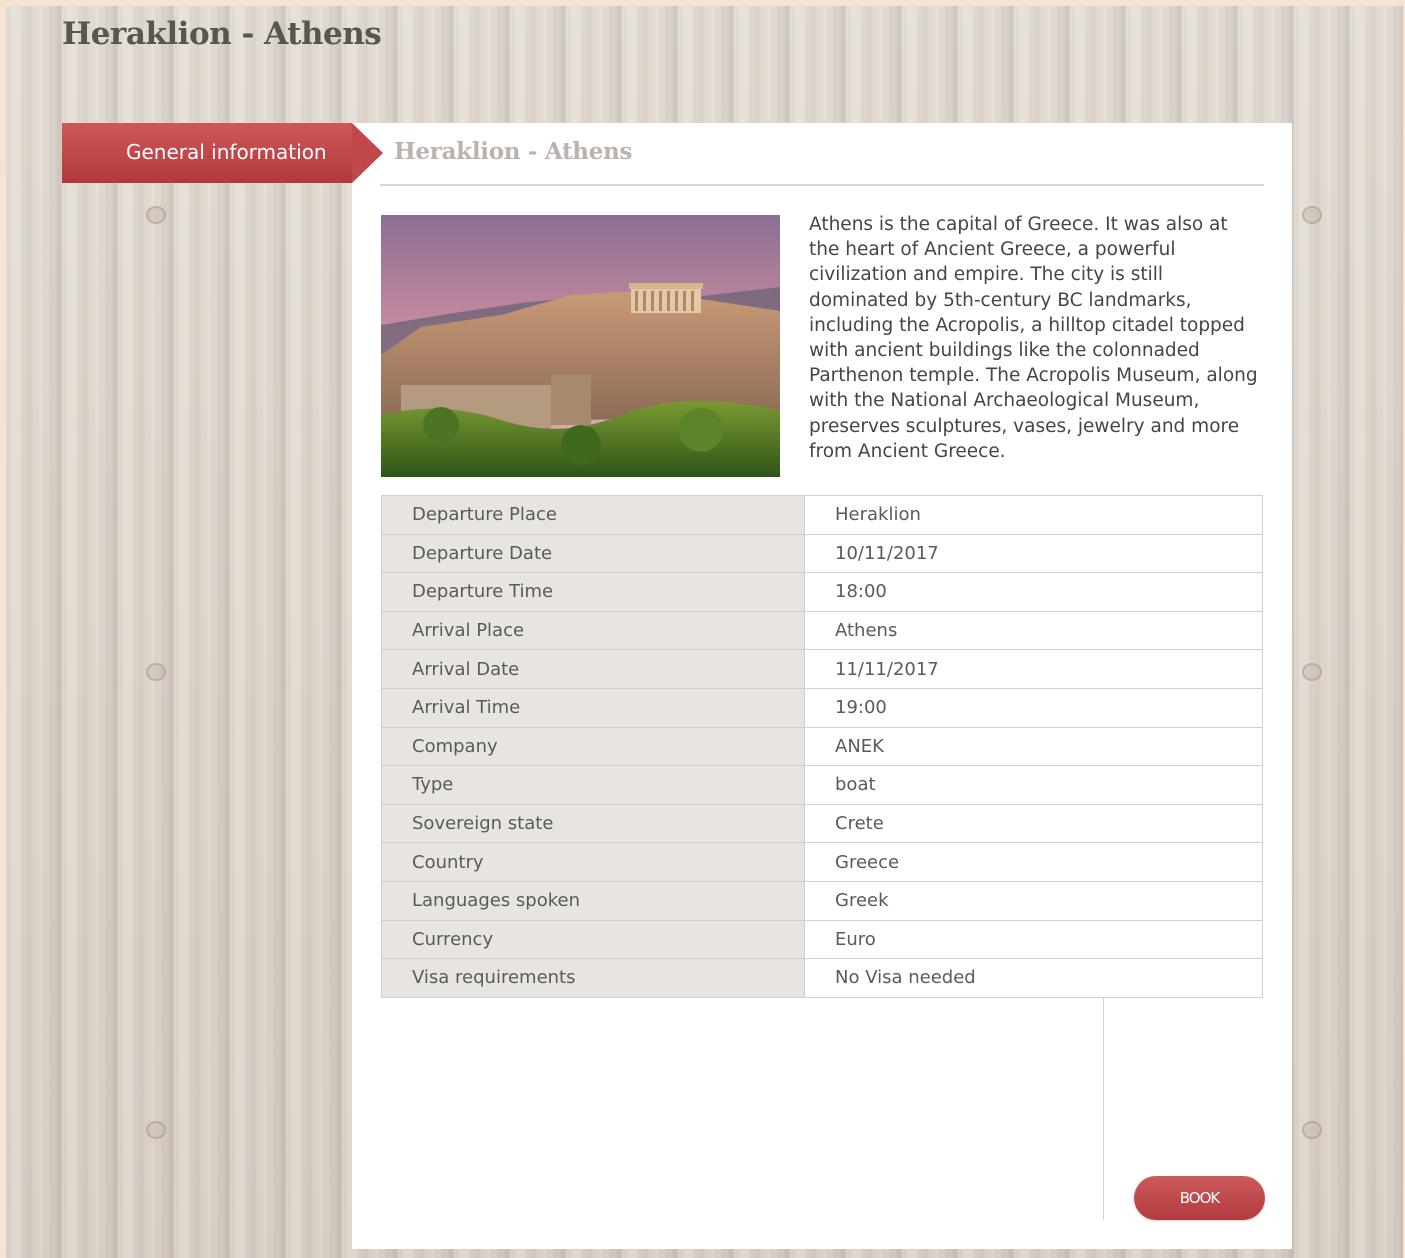 This screenshot has height=1258, width=1405. What do you see at coordinates (593, 785) in the screenshot?
I see `row-label: Type` at bounding box center [593, 785].